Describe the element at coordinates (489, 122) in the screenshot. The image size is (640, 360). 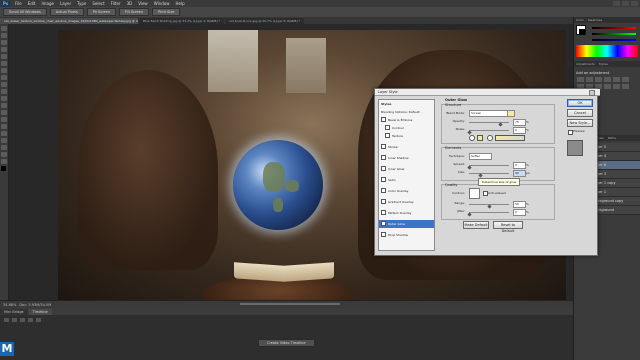
I see `opacity-slider` at that location.